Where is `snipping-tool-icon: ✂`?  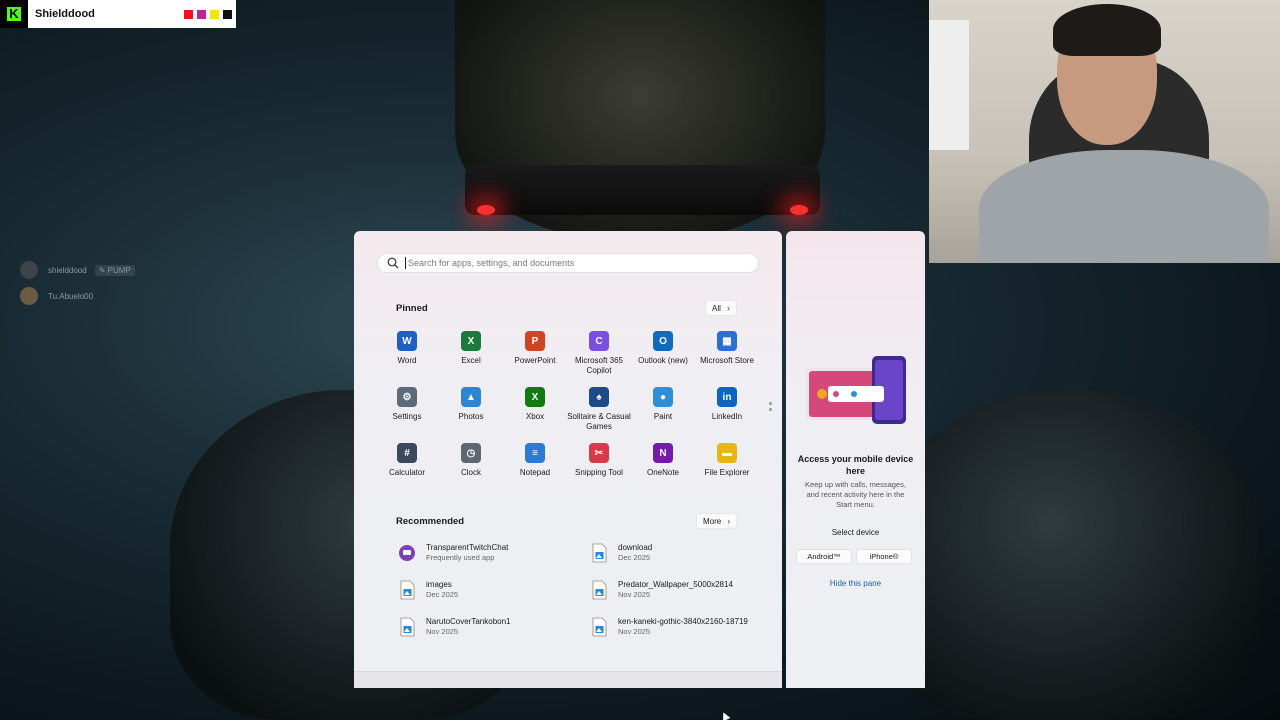 snipping-tool-icon: ✂ is located at coordinates (599, 453).